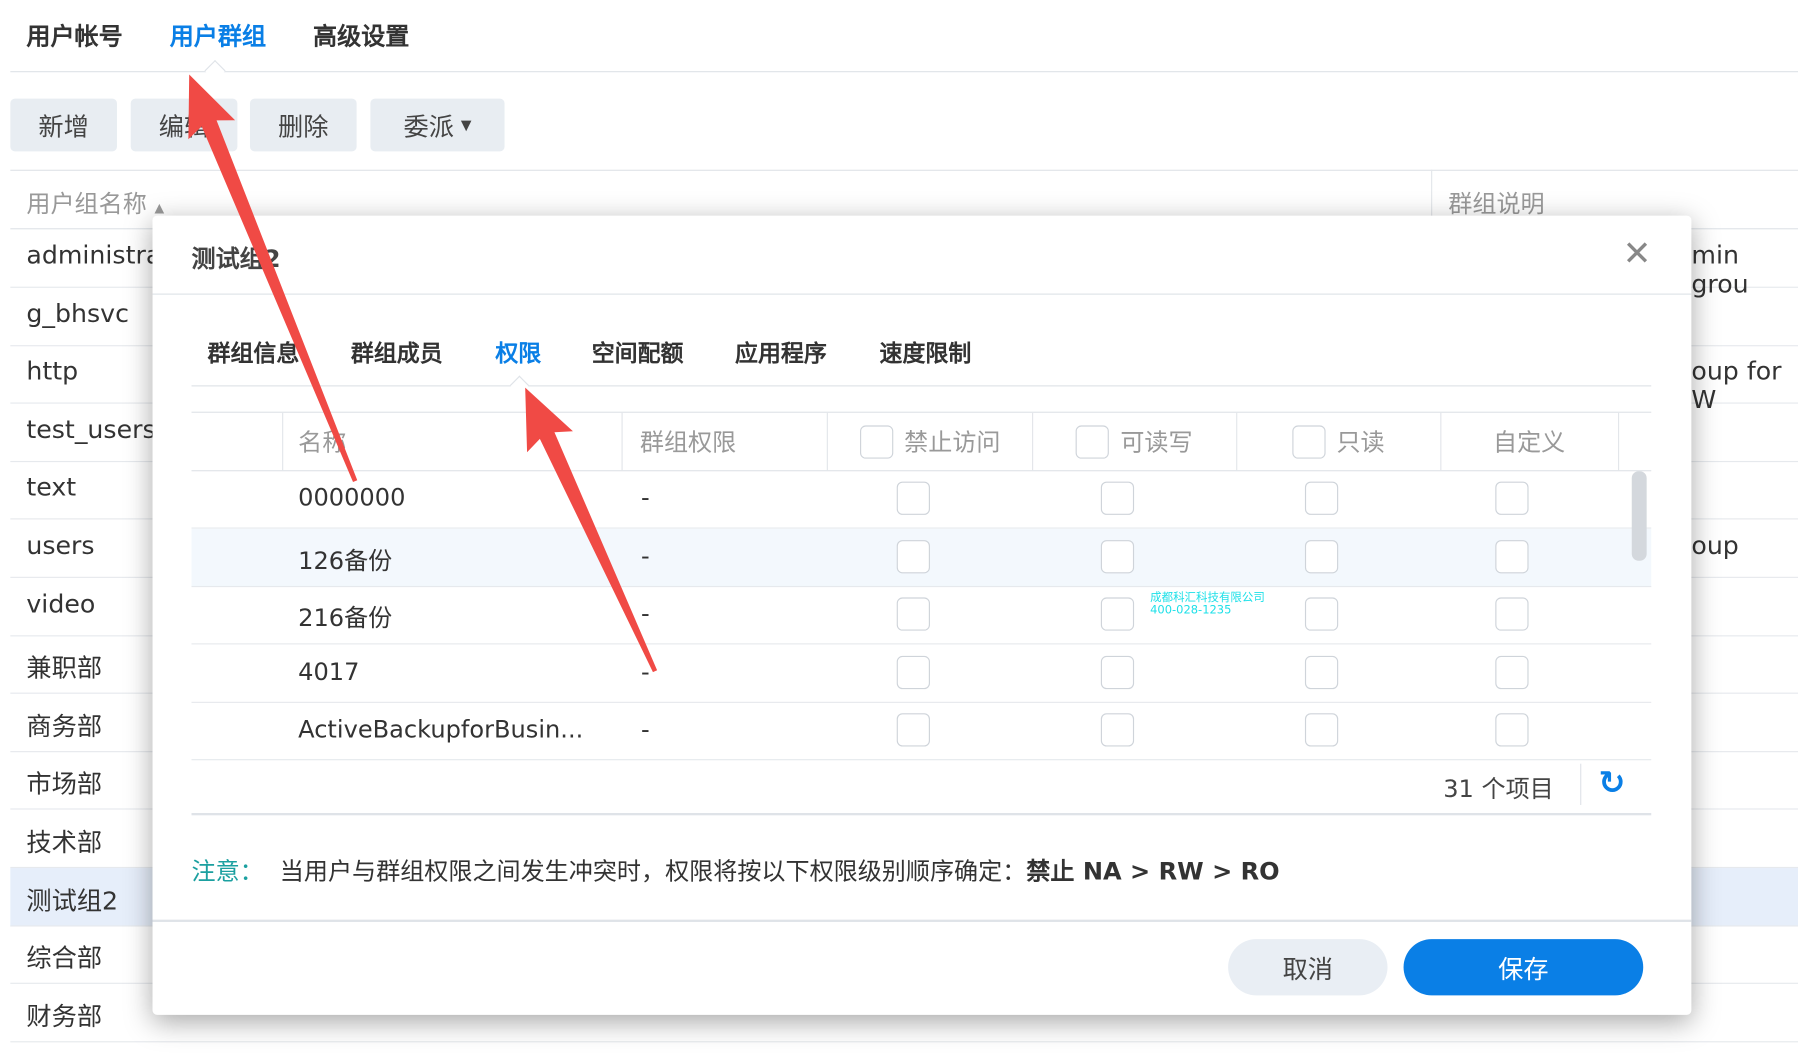 The height and width of the screenshot is (1060, 1798). Describe the element at coordinates (423, 373) in the screenshot. I see `annotation-arrows` at that location.